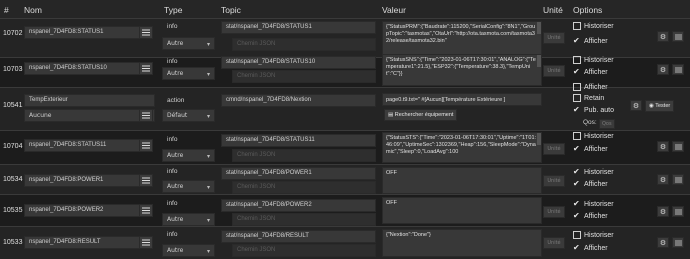 The image size is (690, 259). I want to click on retain-checkbox: Retain, so click(588, 98).